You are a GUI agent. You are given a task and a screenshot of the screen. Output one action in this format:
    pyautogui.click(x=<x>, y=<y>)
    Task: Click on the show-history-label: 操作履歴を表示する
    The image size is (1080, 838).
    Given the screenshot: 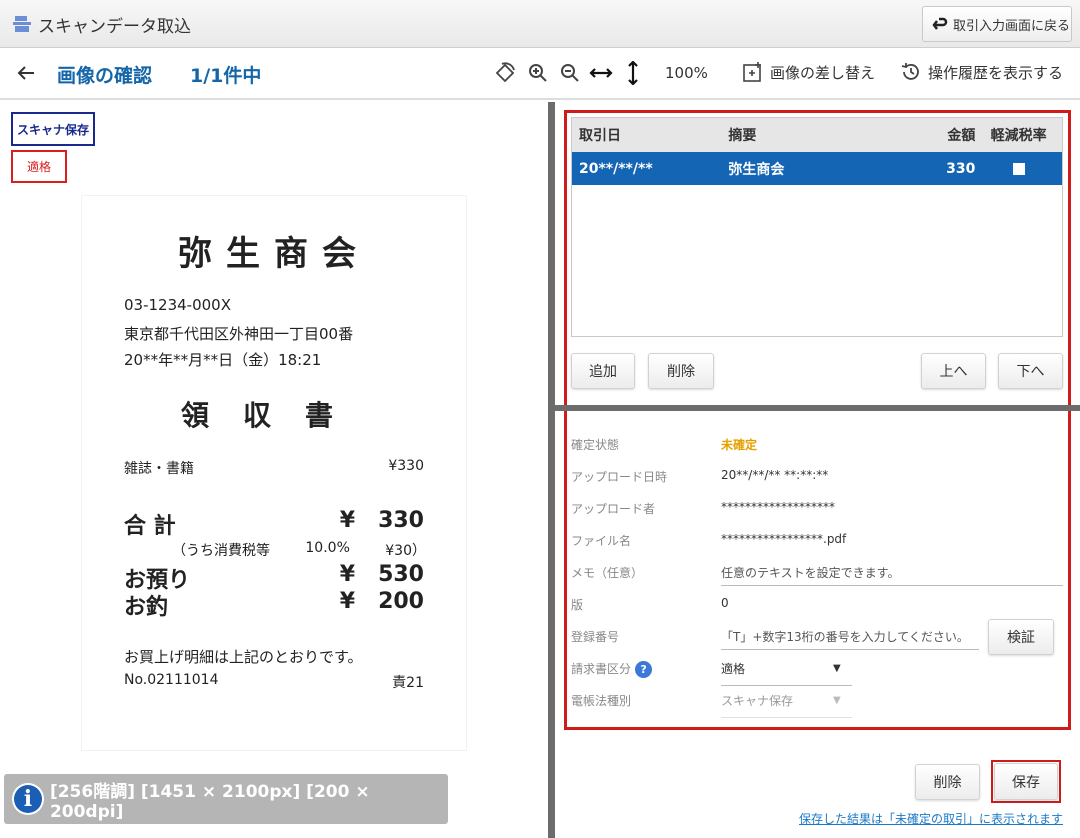 What is the action you would take?
    pyautogui.click(x=996, y=72)
    